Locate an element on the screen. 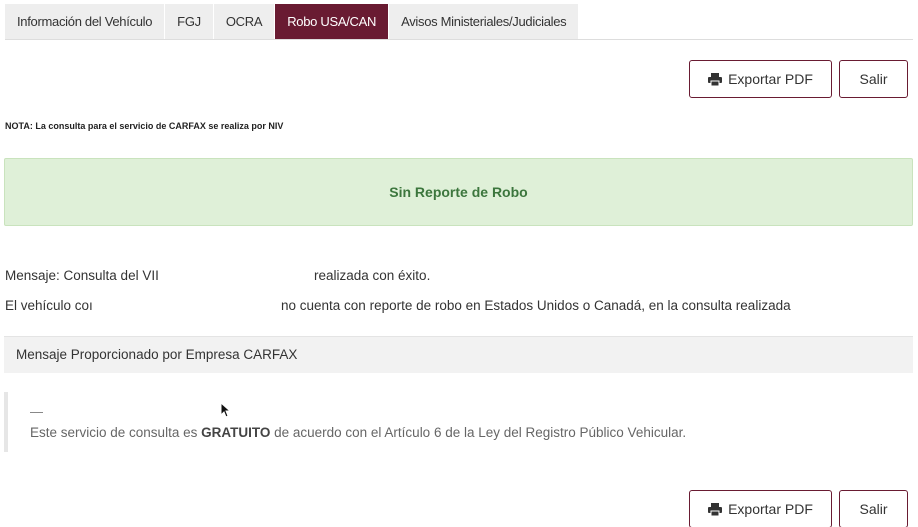  quote-dash: — is located at coordinates (36, 411).